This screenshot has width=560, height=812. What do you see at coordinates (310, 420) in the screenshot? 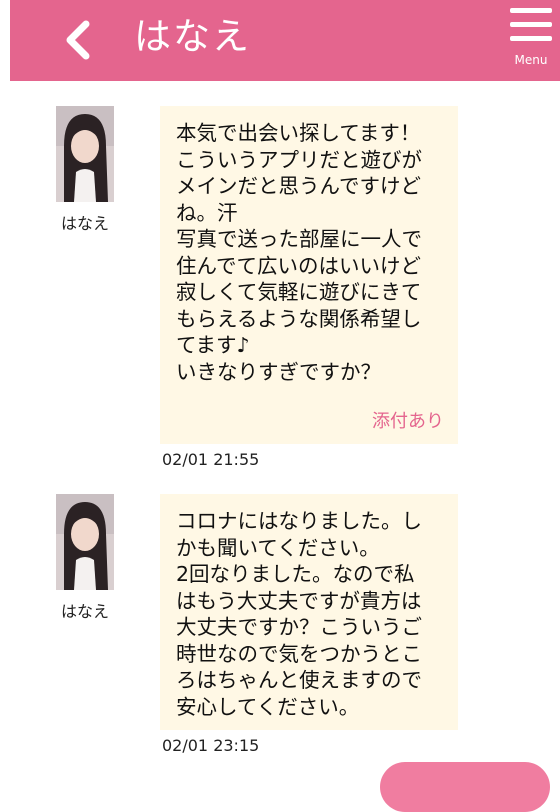
I see `attachment-link: 添付あり` at bounding box center [310, 420].